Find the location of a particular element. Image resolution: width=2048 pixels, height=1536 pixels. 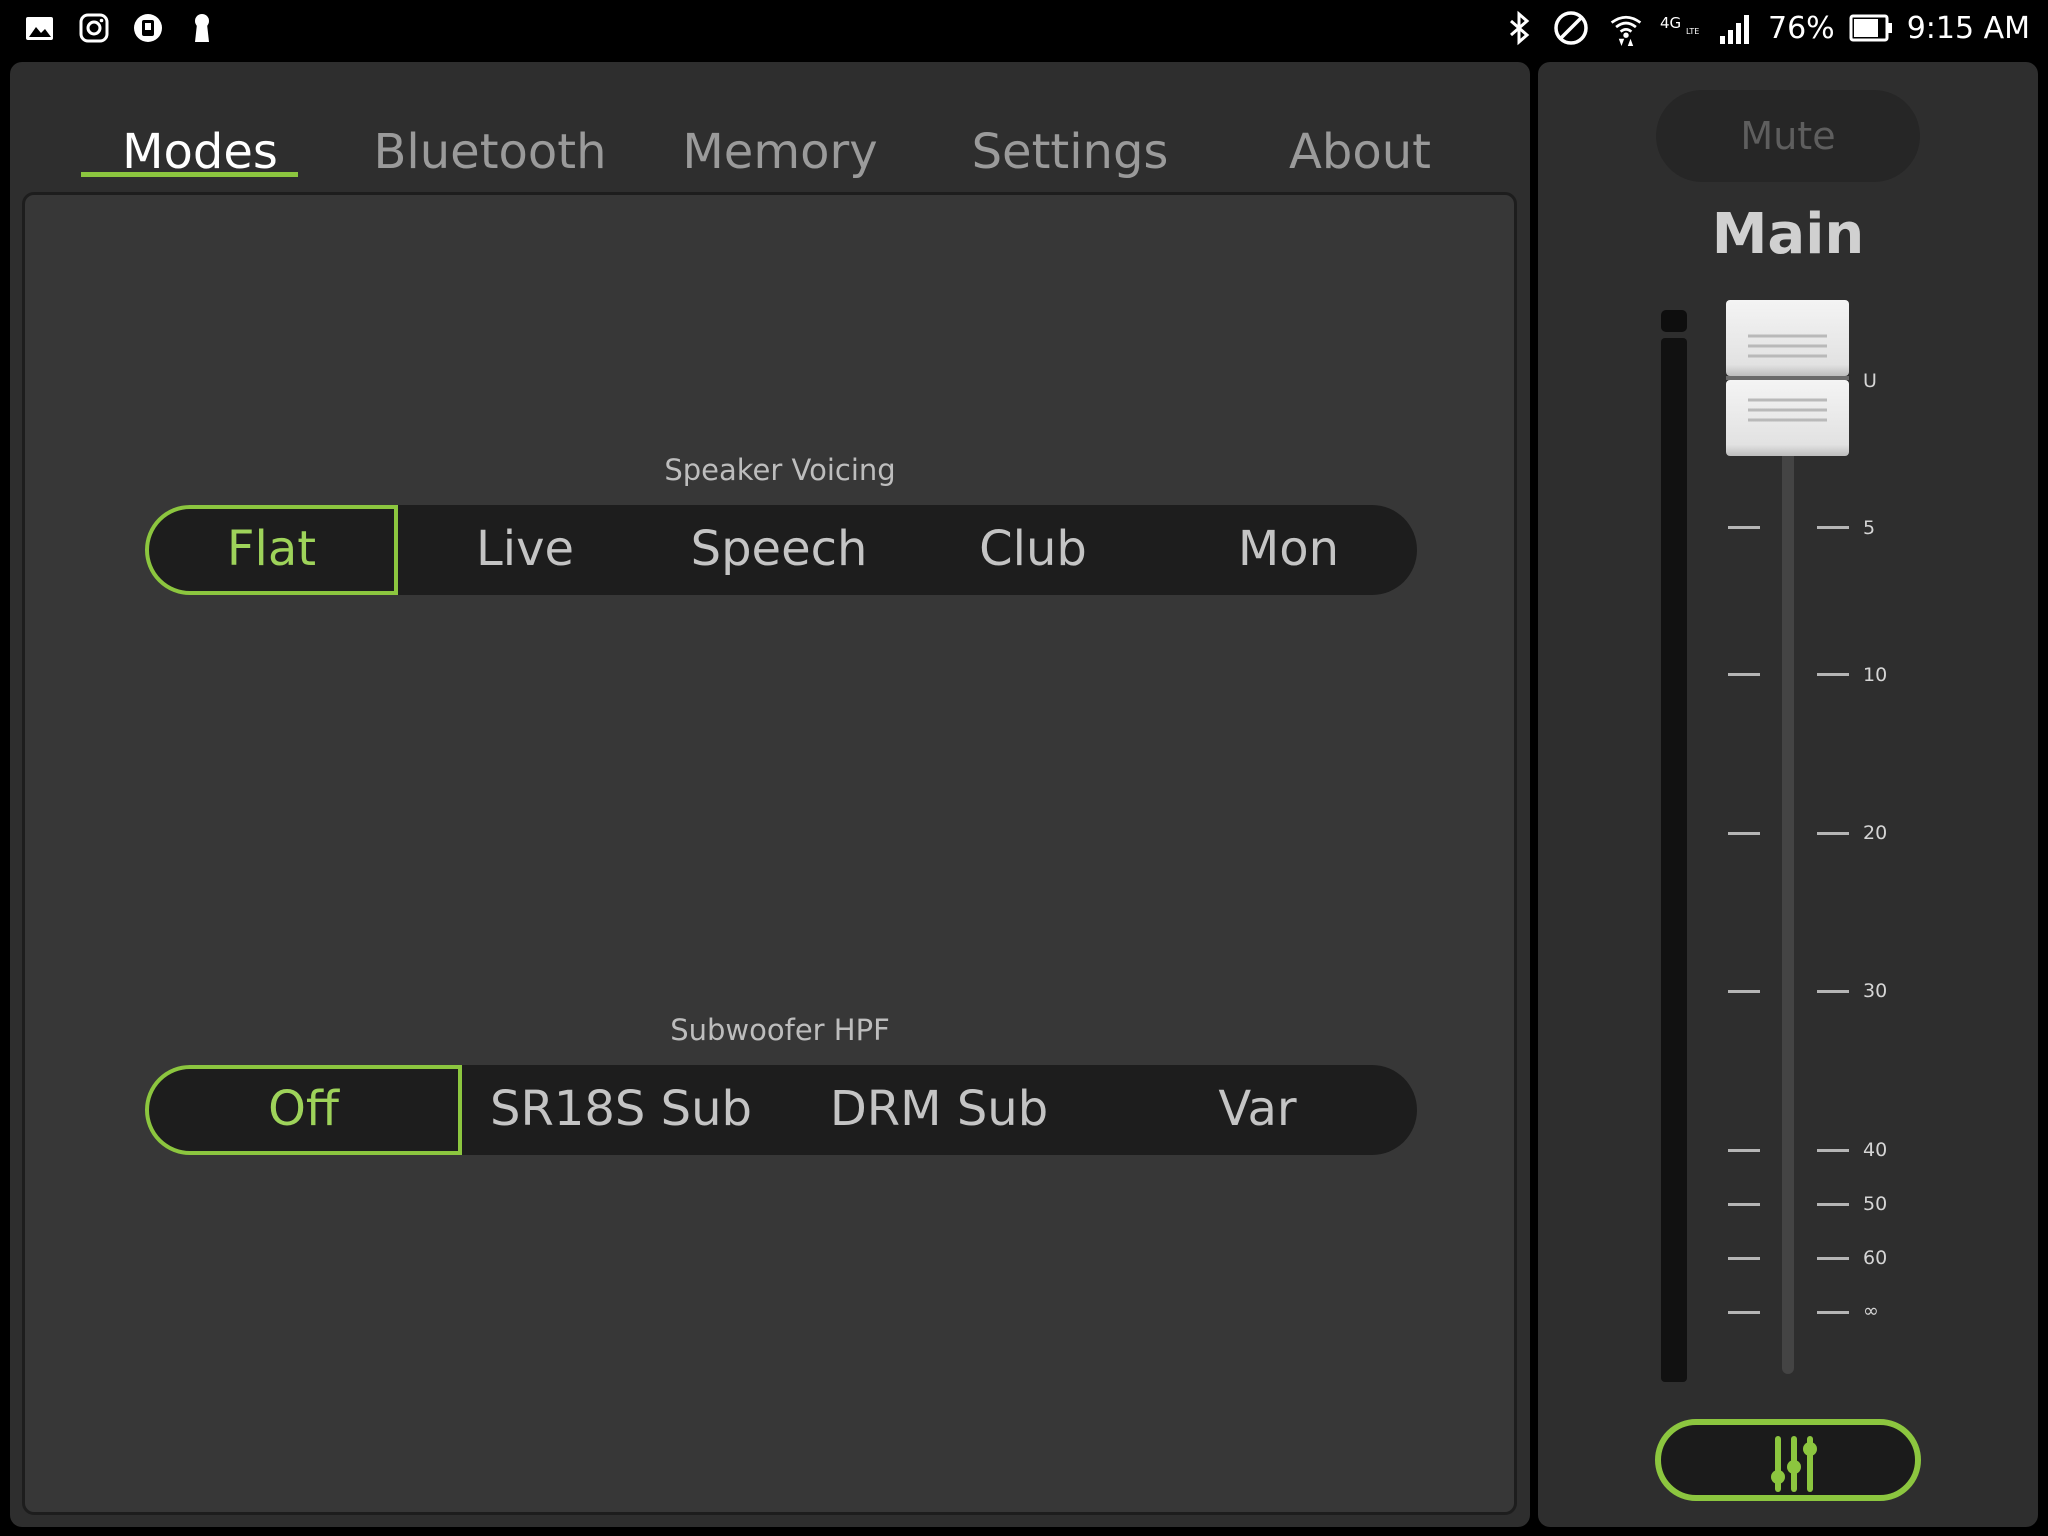

tab-bar: Modes Bluetooth Memory Settings About is located at coordinates (770, 127).